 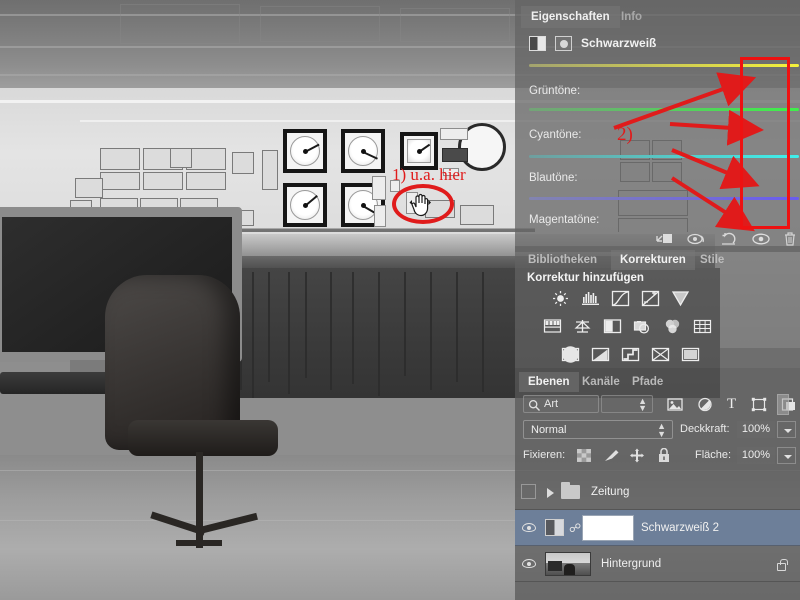 I want to click on layer-name-schwarzweiss-2: Schwarzweiß 2, so click(x=680, y=528).